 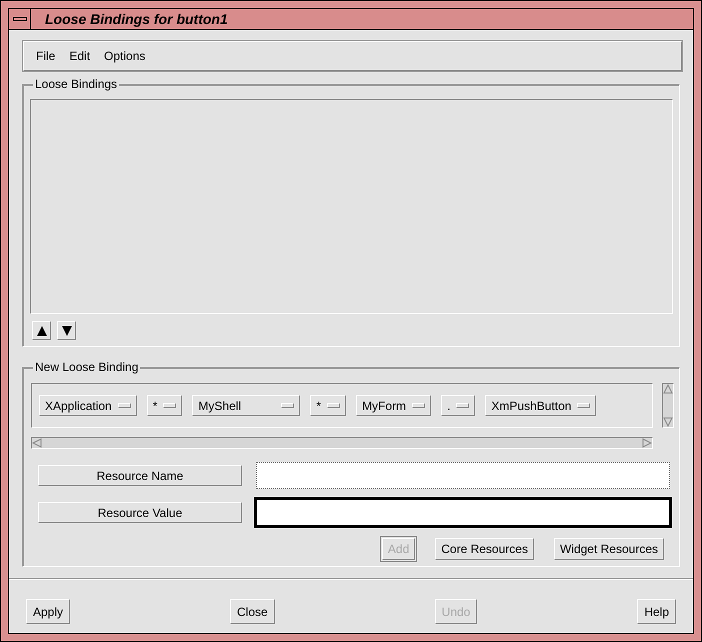 What do you see at coordinates (125, 56) in the screenshot?
I see `menu-item: Options` at bounding box center [125, 56].